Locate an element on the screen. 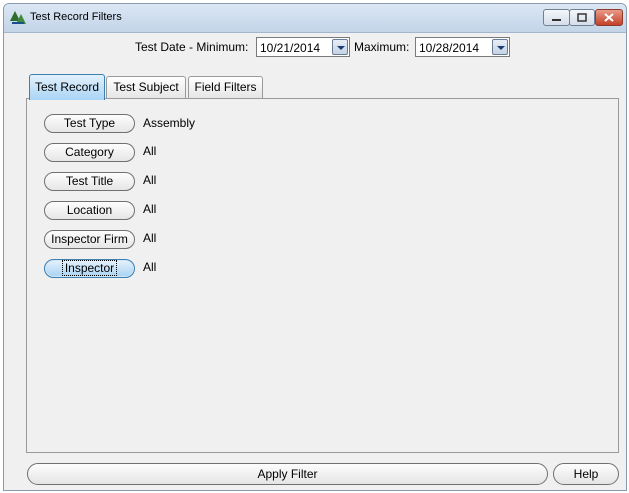 This screenshot has width=629, height=493. category-value: All is located at coordinates (150, 151).